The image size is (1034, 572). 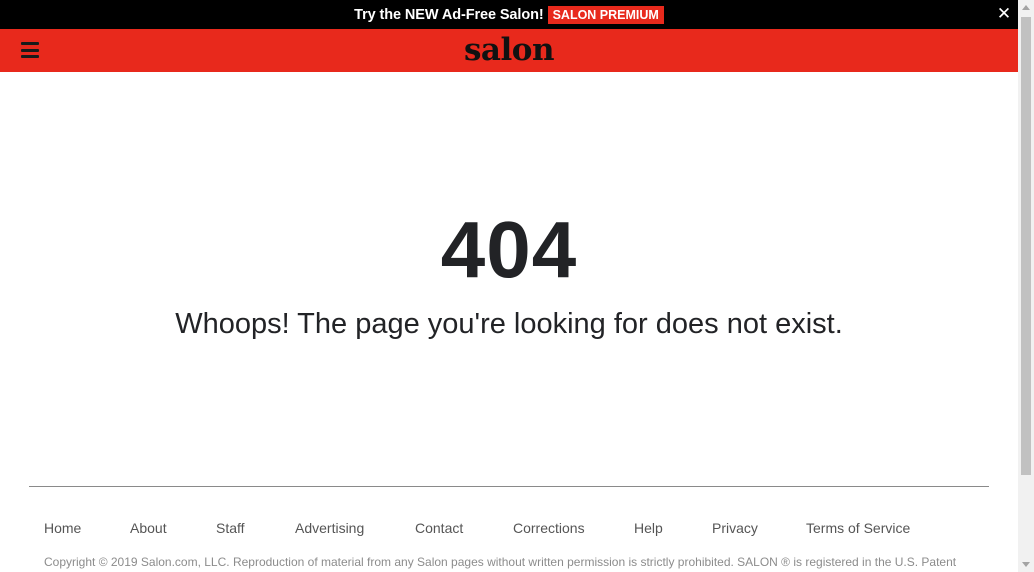 What do you see at coordinates (1026, 246) in the screenshot?
I see `scrollbar-thumb` at bounding box center [1026, 246].